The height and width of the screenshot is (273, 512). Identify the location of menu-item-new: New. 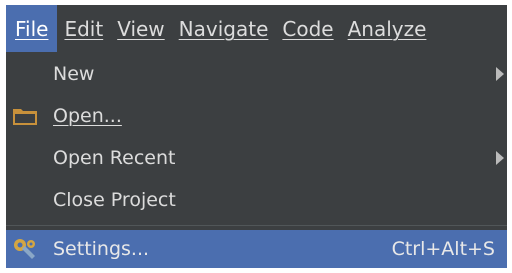
(256, 74).